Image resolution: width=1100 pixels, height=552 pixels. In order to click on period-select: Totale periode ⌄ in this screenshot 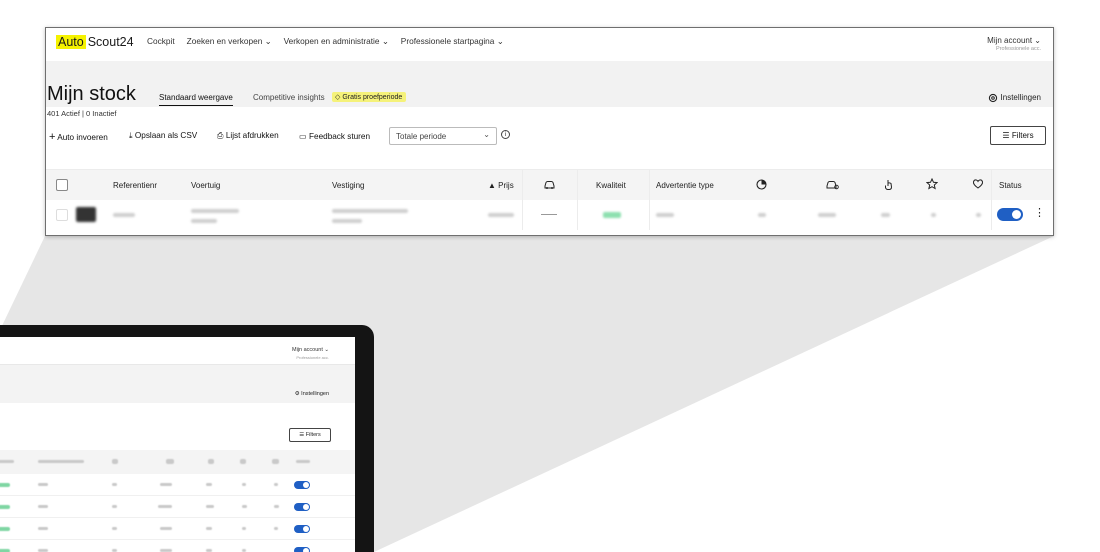, I will do `click(443, 136)`.